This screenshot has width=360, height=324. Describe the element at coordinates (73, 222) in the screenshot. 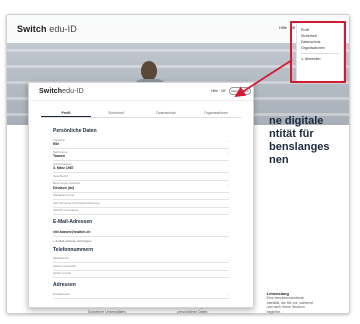

I see `section-title-email: E-Mail-Adressen` at that location.